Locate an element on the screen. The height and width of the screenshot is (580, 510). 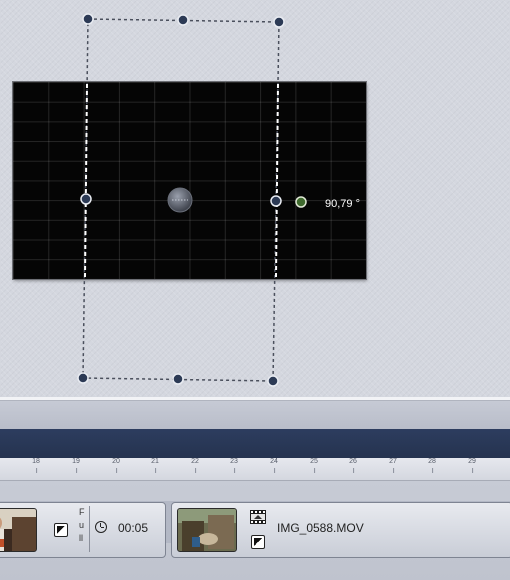
ruler-tick: 18 is located at coordinates (36, 465).